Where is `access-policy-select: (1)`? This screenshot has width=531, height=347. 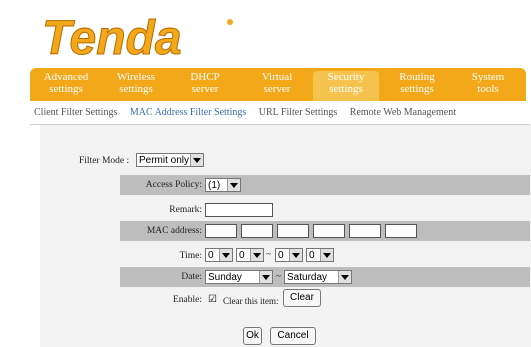 access-policy-select: (1) is located at coordinates (223, 185).